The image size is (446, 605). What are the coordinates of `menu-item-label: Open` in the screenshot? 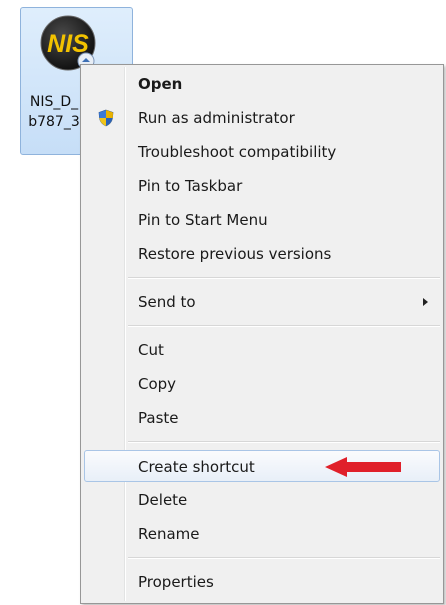 It's located at (160, 84).